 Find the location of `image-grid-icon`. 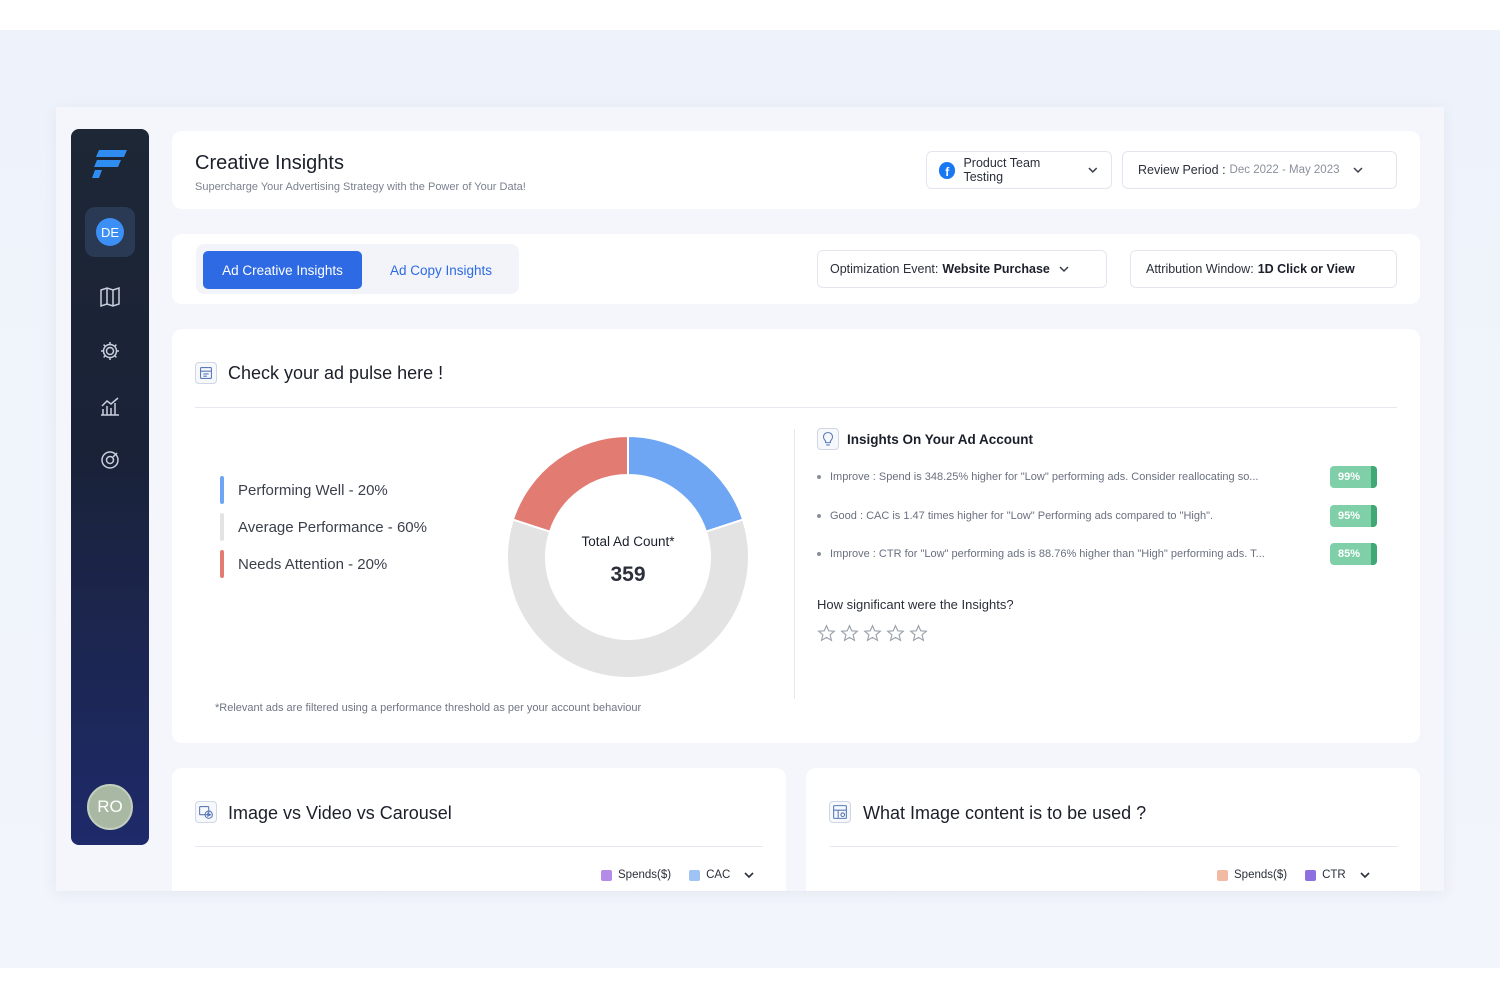

image-grid-icon is located at coordinates (840, 812).